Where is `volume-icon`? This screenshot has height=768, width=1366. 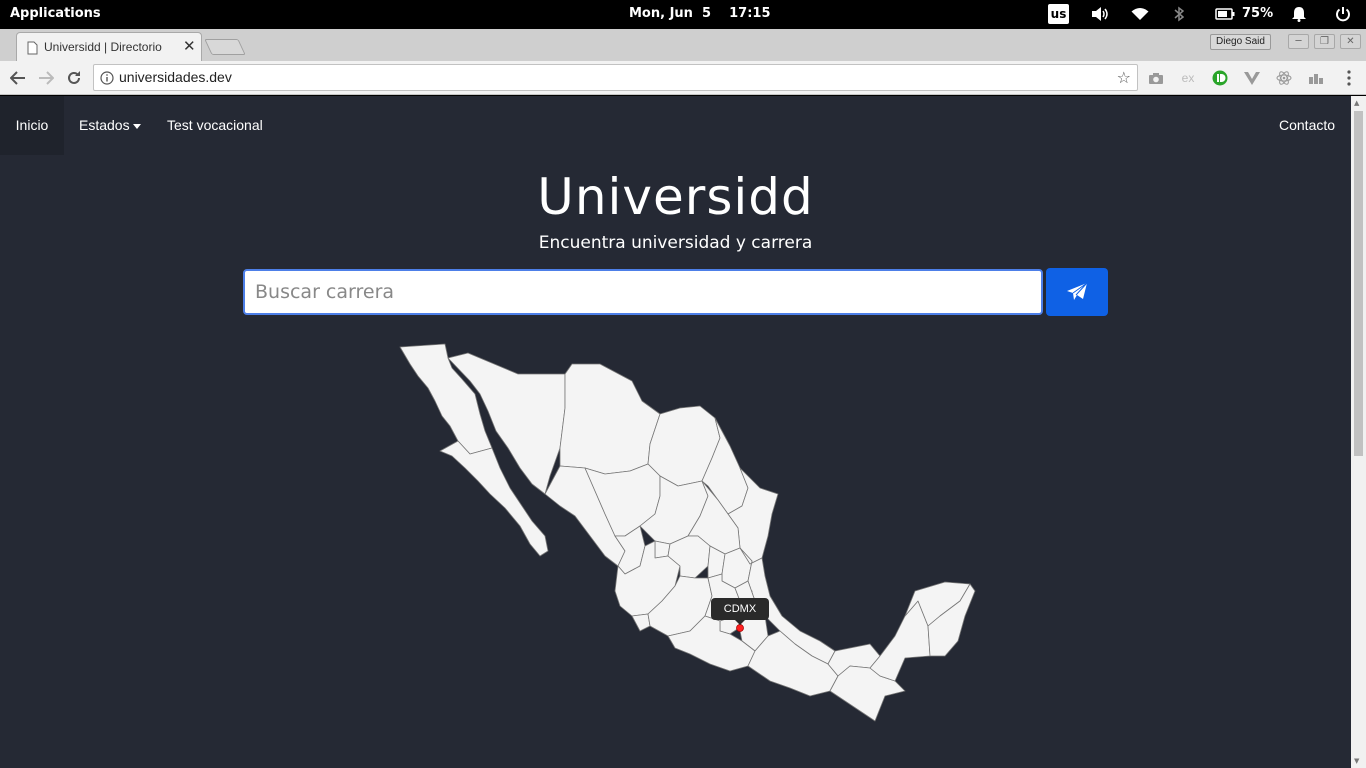
volume-icon is located at coordinates (1100, 14).